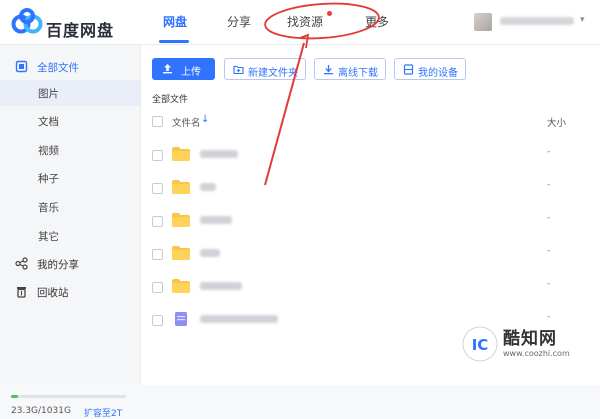 The image size is (600, 419). I want to click on watermark-logo-icon: IC, so click(480, 344).